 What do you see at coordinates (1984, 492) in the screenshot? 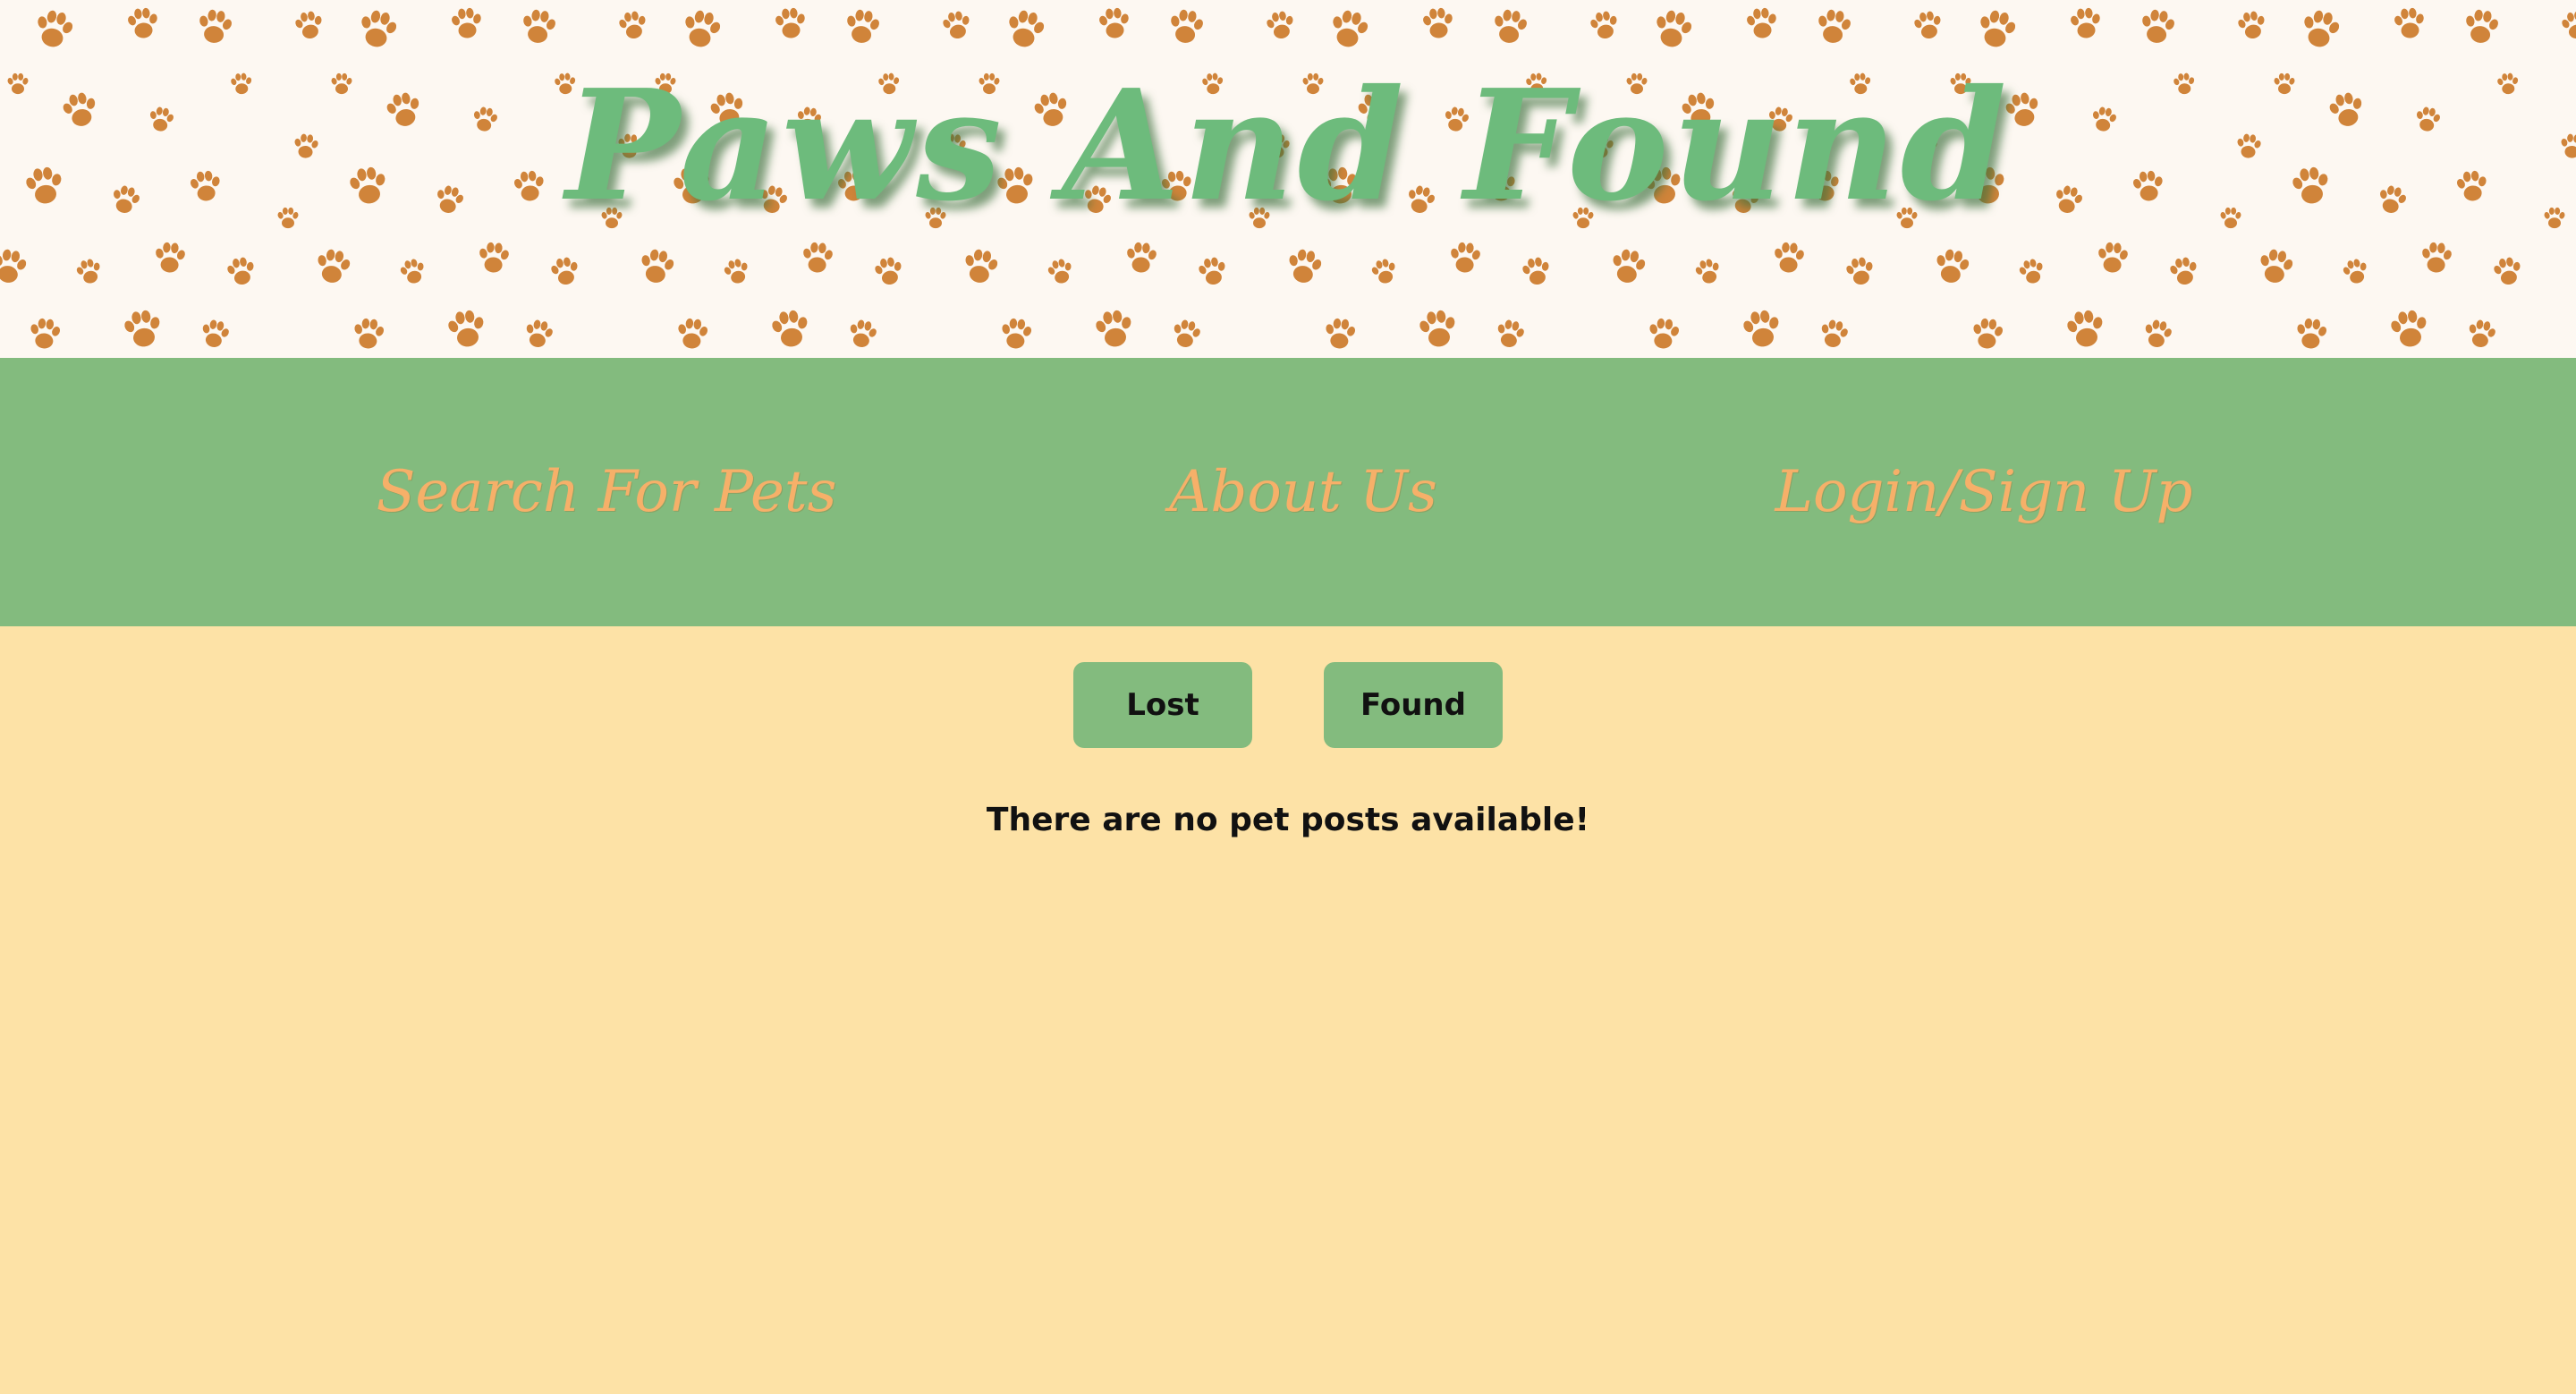
I see `nav-login-sign-up: Login/Sign Up` at bounding box center [1984, 492].